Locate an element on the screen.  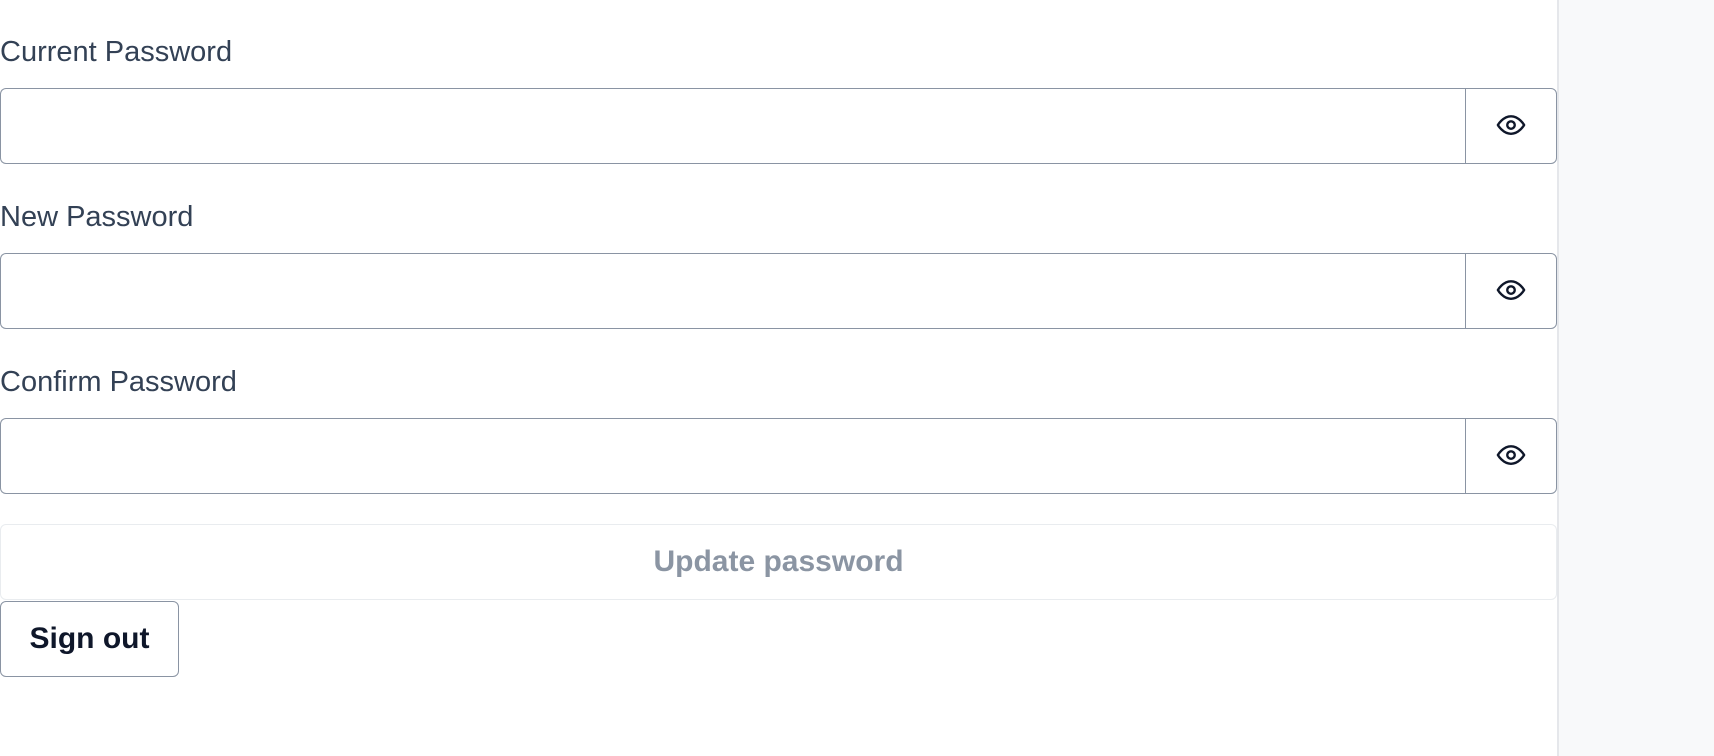
show-current-password-button is located at coordinates (1511, 126).